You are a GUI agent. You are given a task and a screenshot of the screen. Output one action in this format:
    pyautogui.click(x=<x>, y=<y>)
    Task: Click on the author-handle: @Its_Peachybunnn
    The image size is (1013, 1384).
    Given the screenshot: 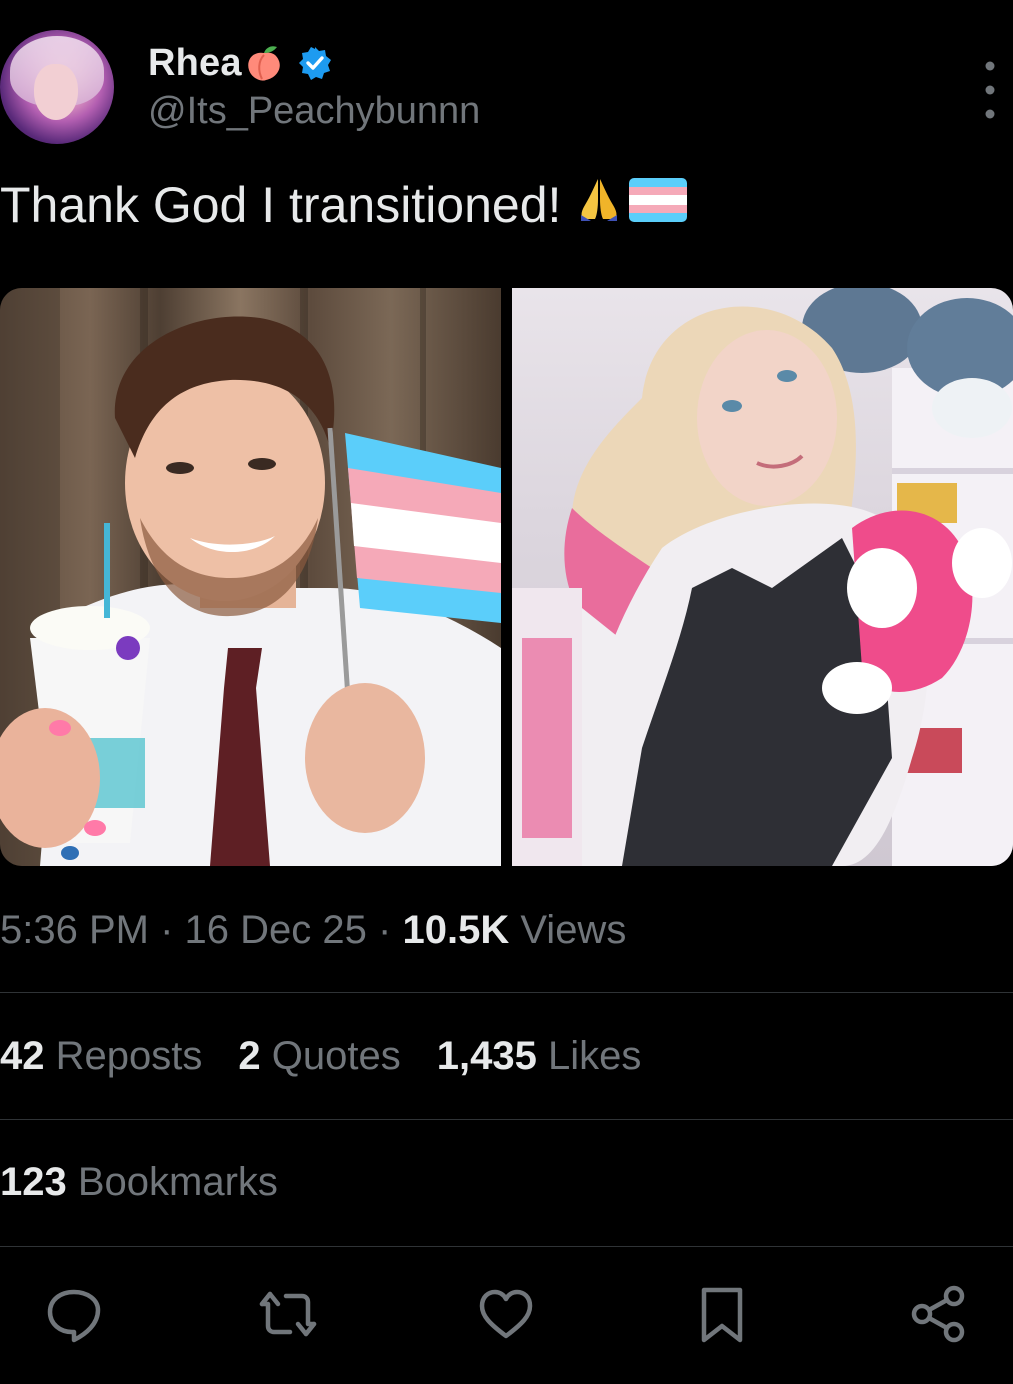 What is the action you would take?
    pyautogui.click(x=314, y=111)
    